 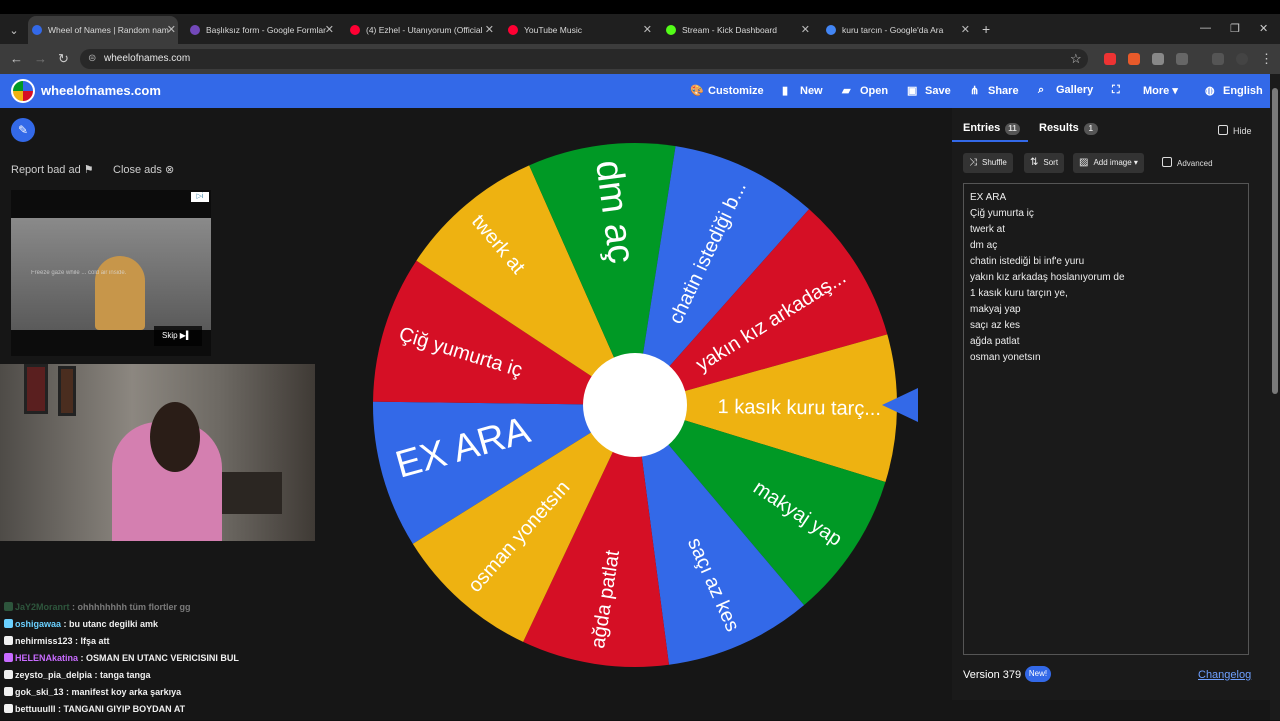 I want to click on menu-item-label: Save, so click(x=938, y=91).